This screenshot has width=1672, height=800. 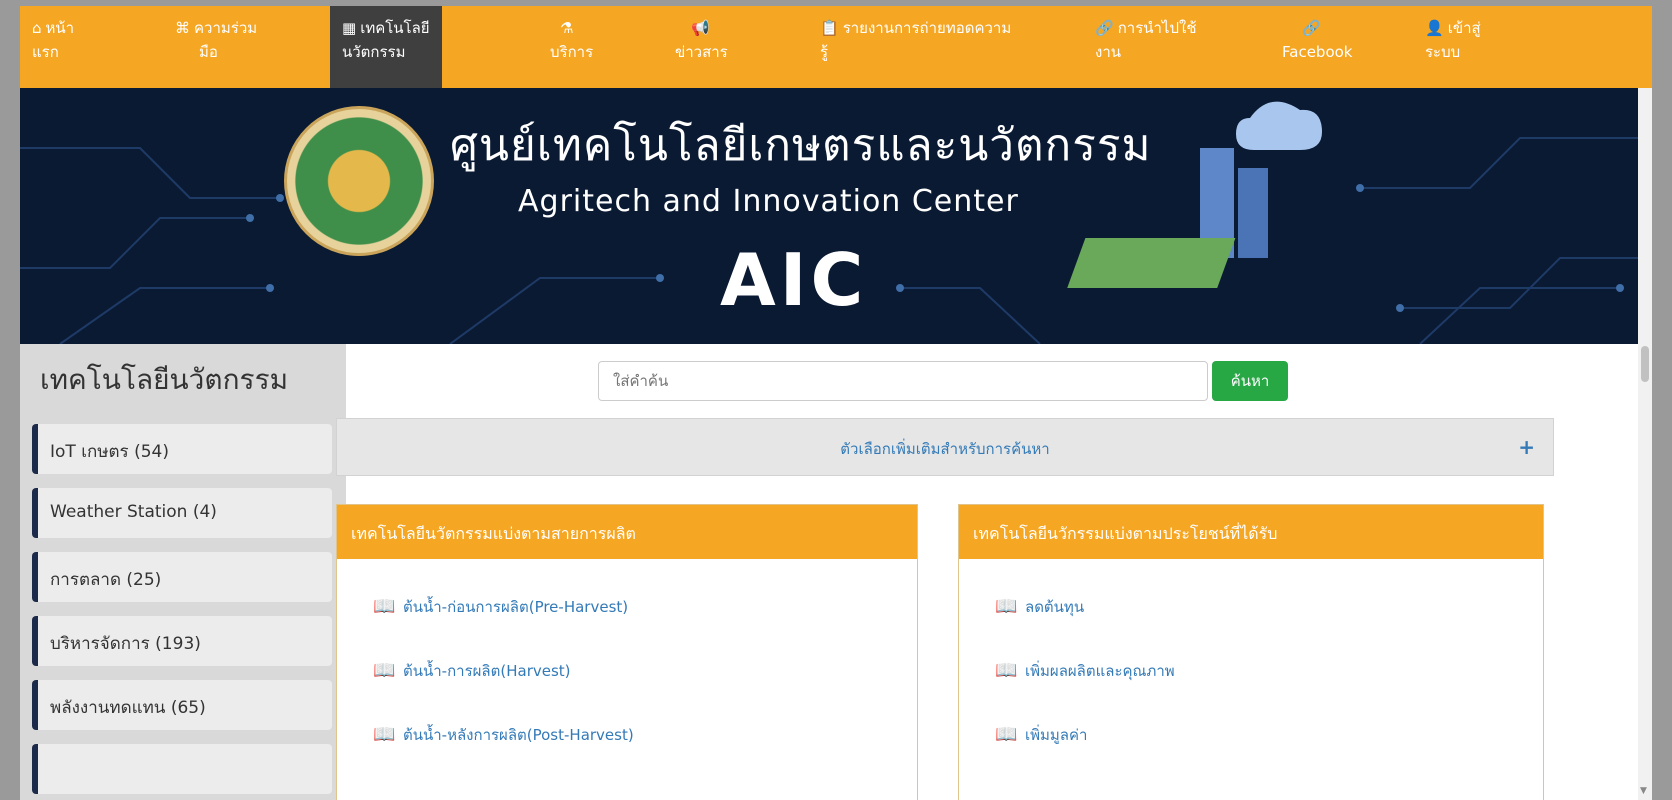 What do you see at coordinates (182, 769) in the screenshot?
I see `sidebar-item-more` at bounding box center [182, 769].